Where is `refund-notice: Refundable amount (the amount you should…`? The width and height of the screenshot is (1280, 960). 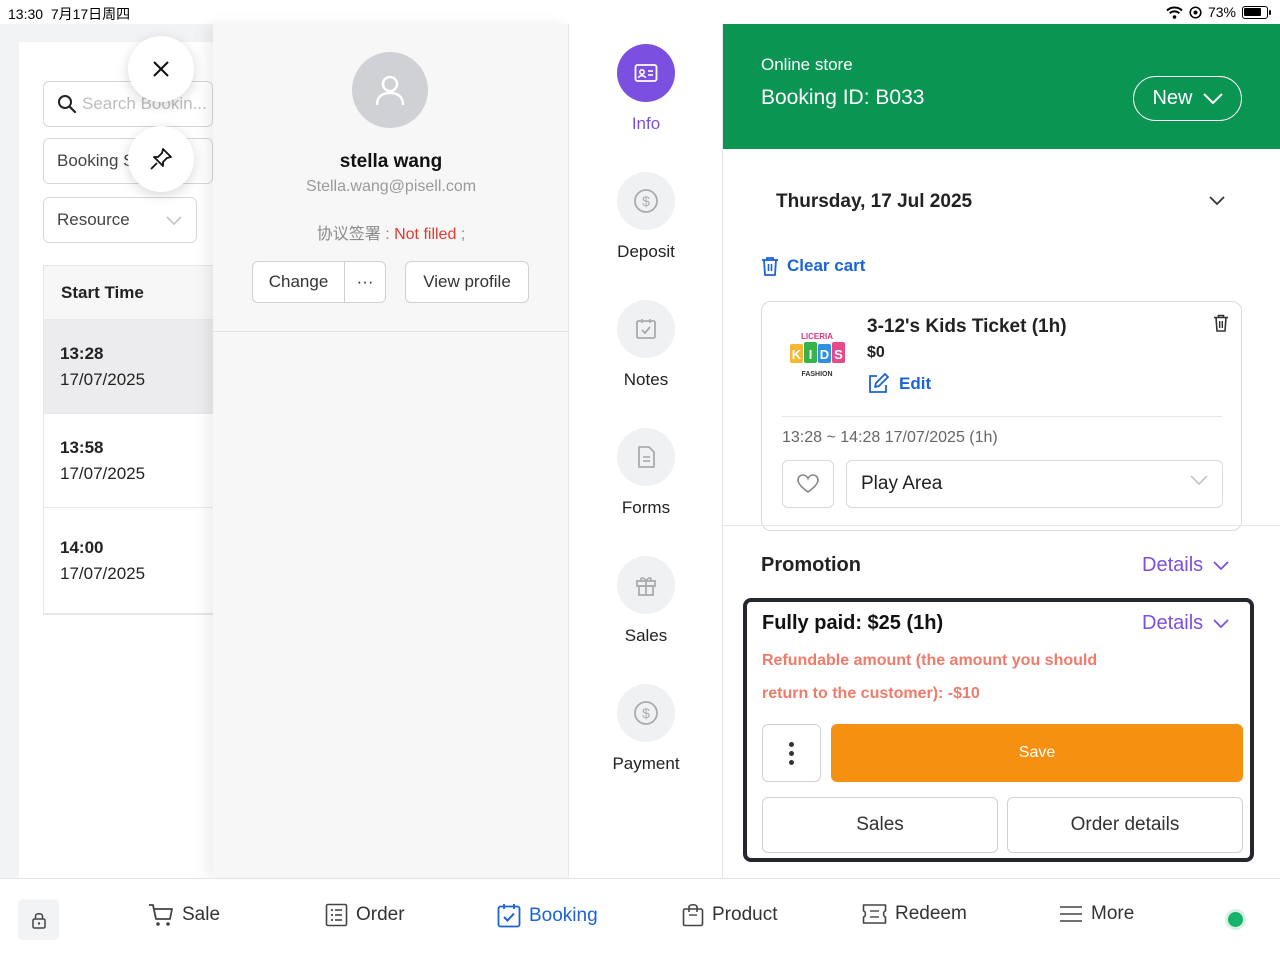 refund-notice: Refundable amount (the amount you should… is located at coordinates (930, 677).